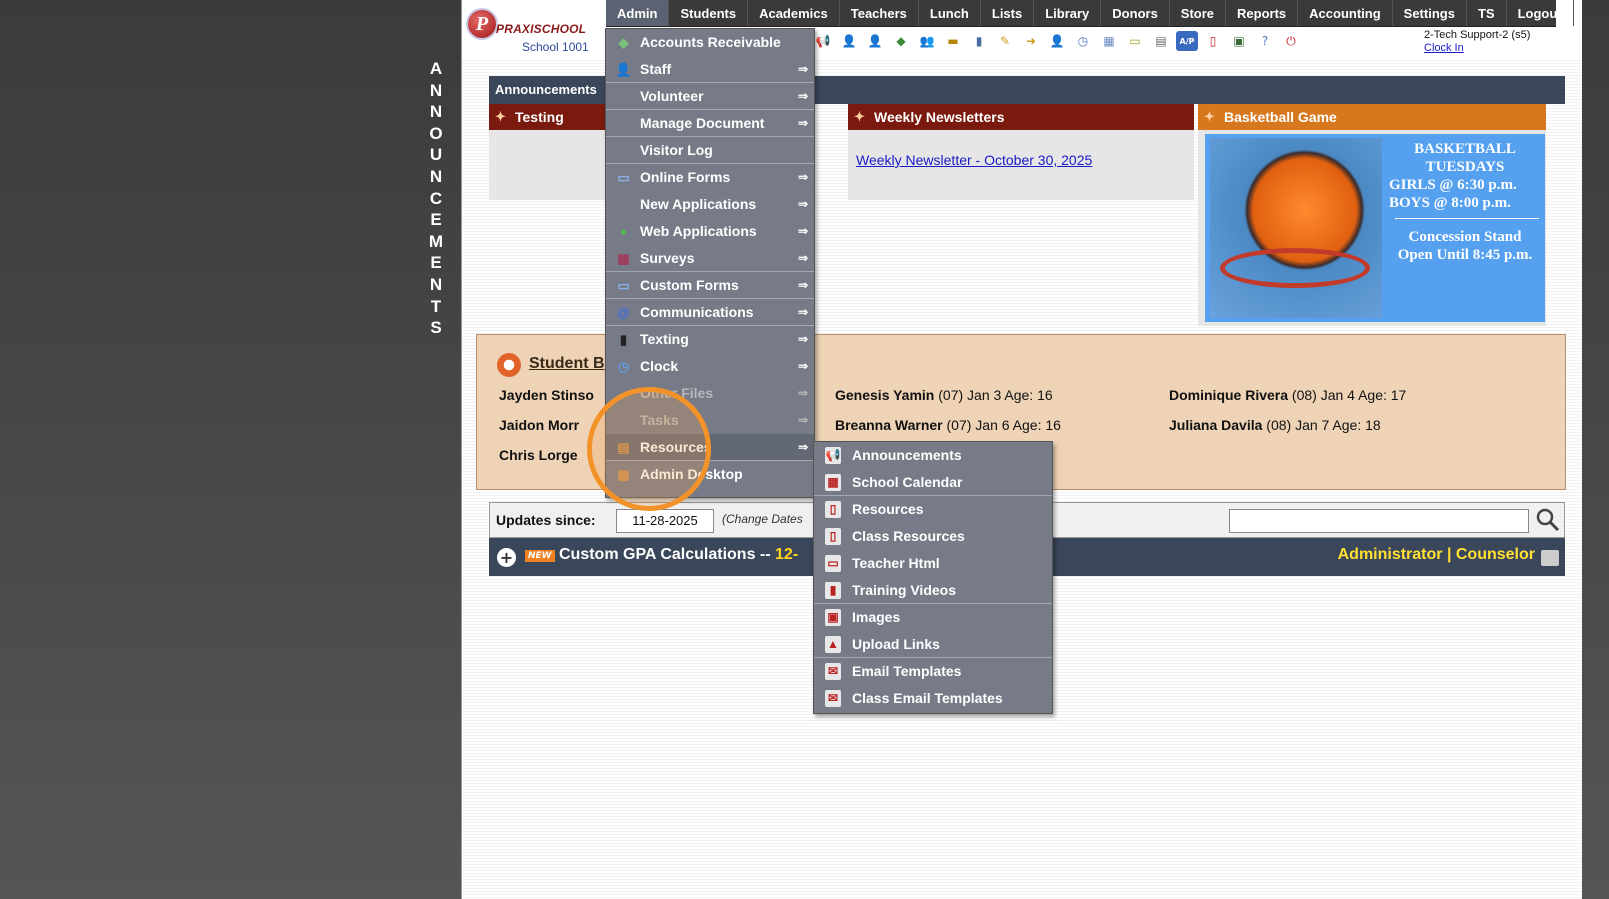  I want to click on power-icon: ⏻, so click(1291, 41).